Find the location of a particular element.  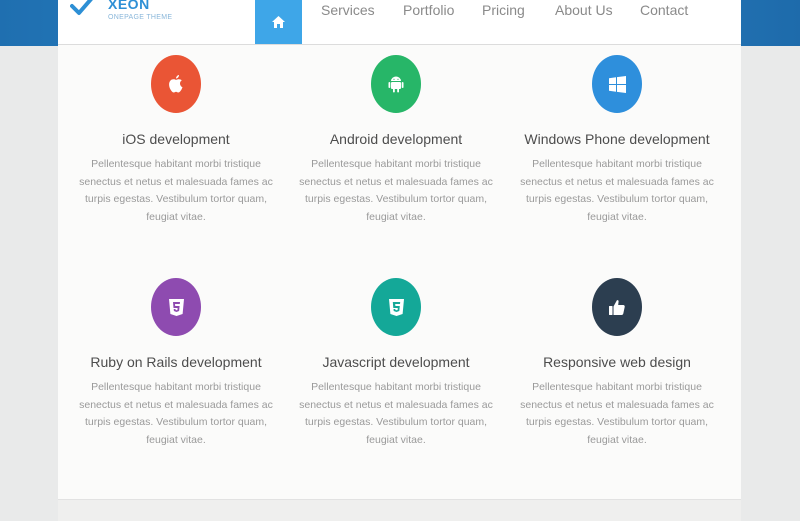

html5-icon is located at coordinates (176, 307).